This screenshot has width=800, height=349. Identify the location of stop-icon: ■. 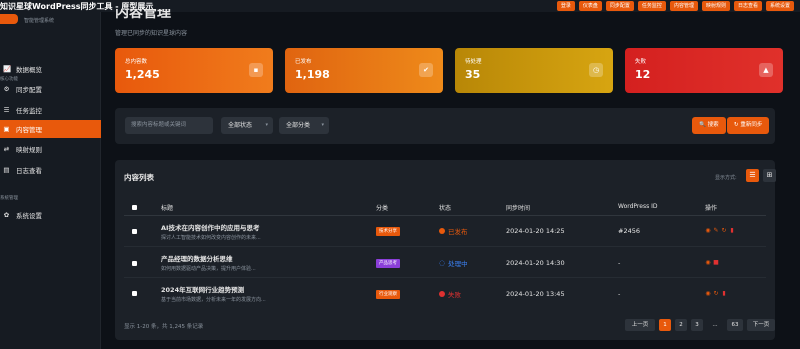
(716, 262).